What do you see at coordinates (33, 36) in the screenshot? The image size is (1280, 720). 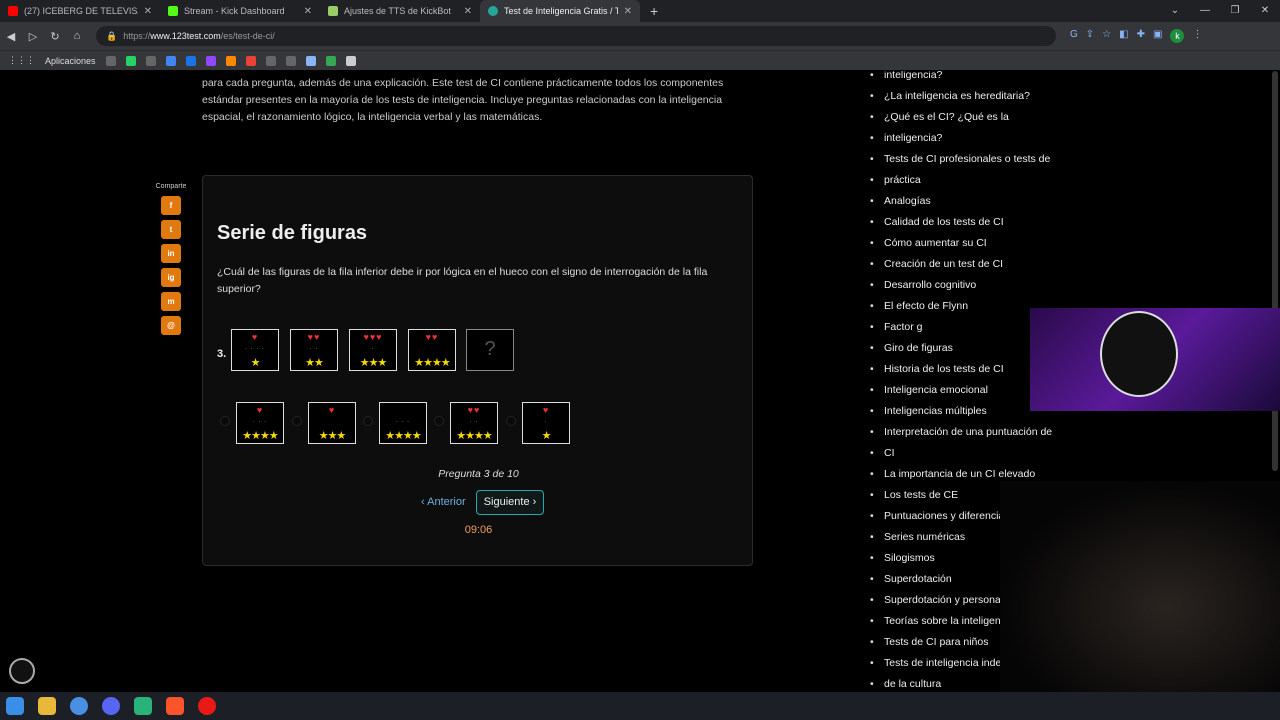 I see `forward-icon: ▷` at bounding box center [33, 36].